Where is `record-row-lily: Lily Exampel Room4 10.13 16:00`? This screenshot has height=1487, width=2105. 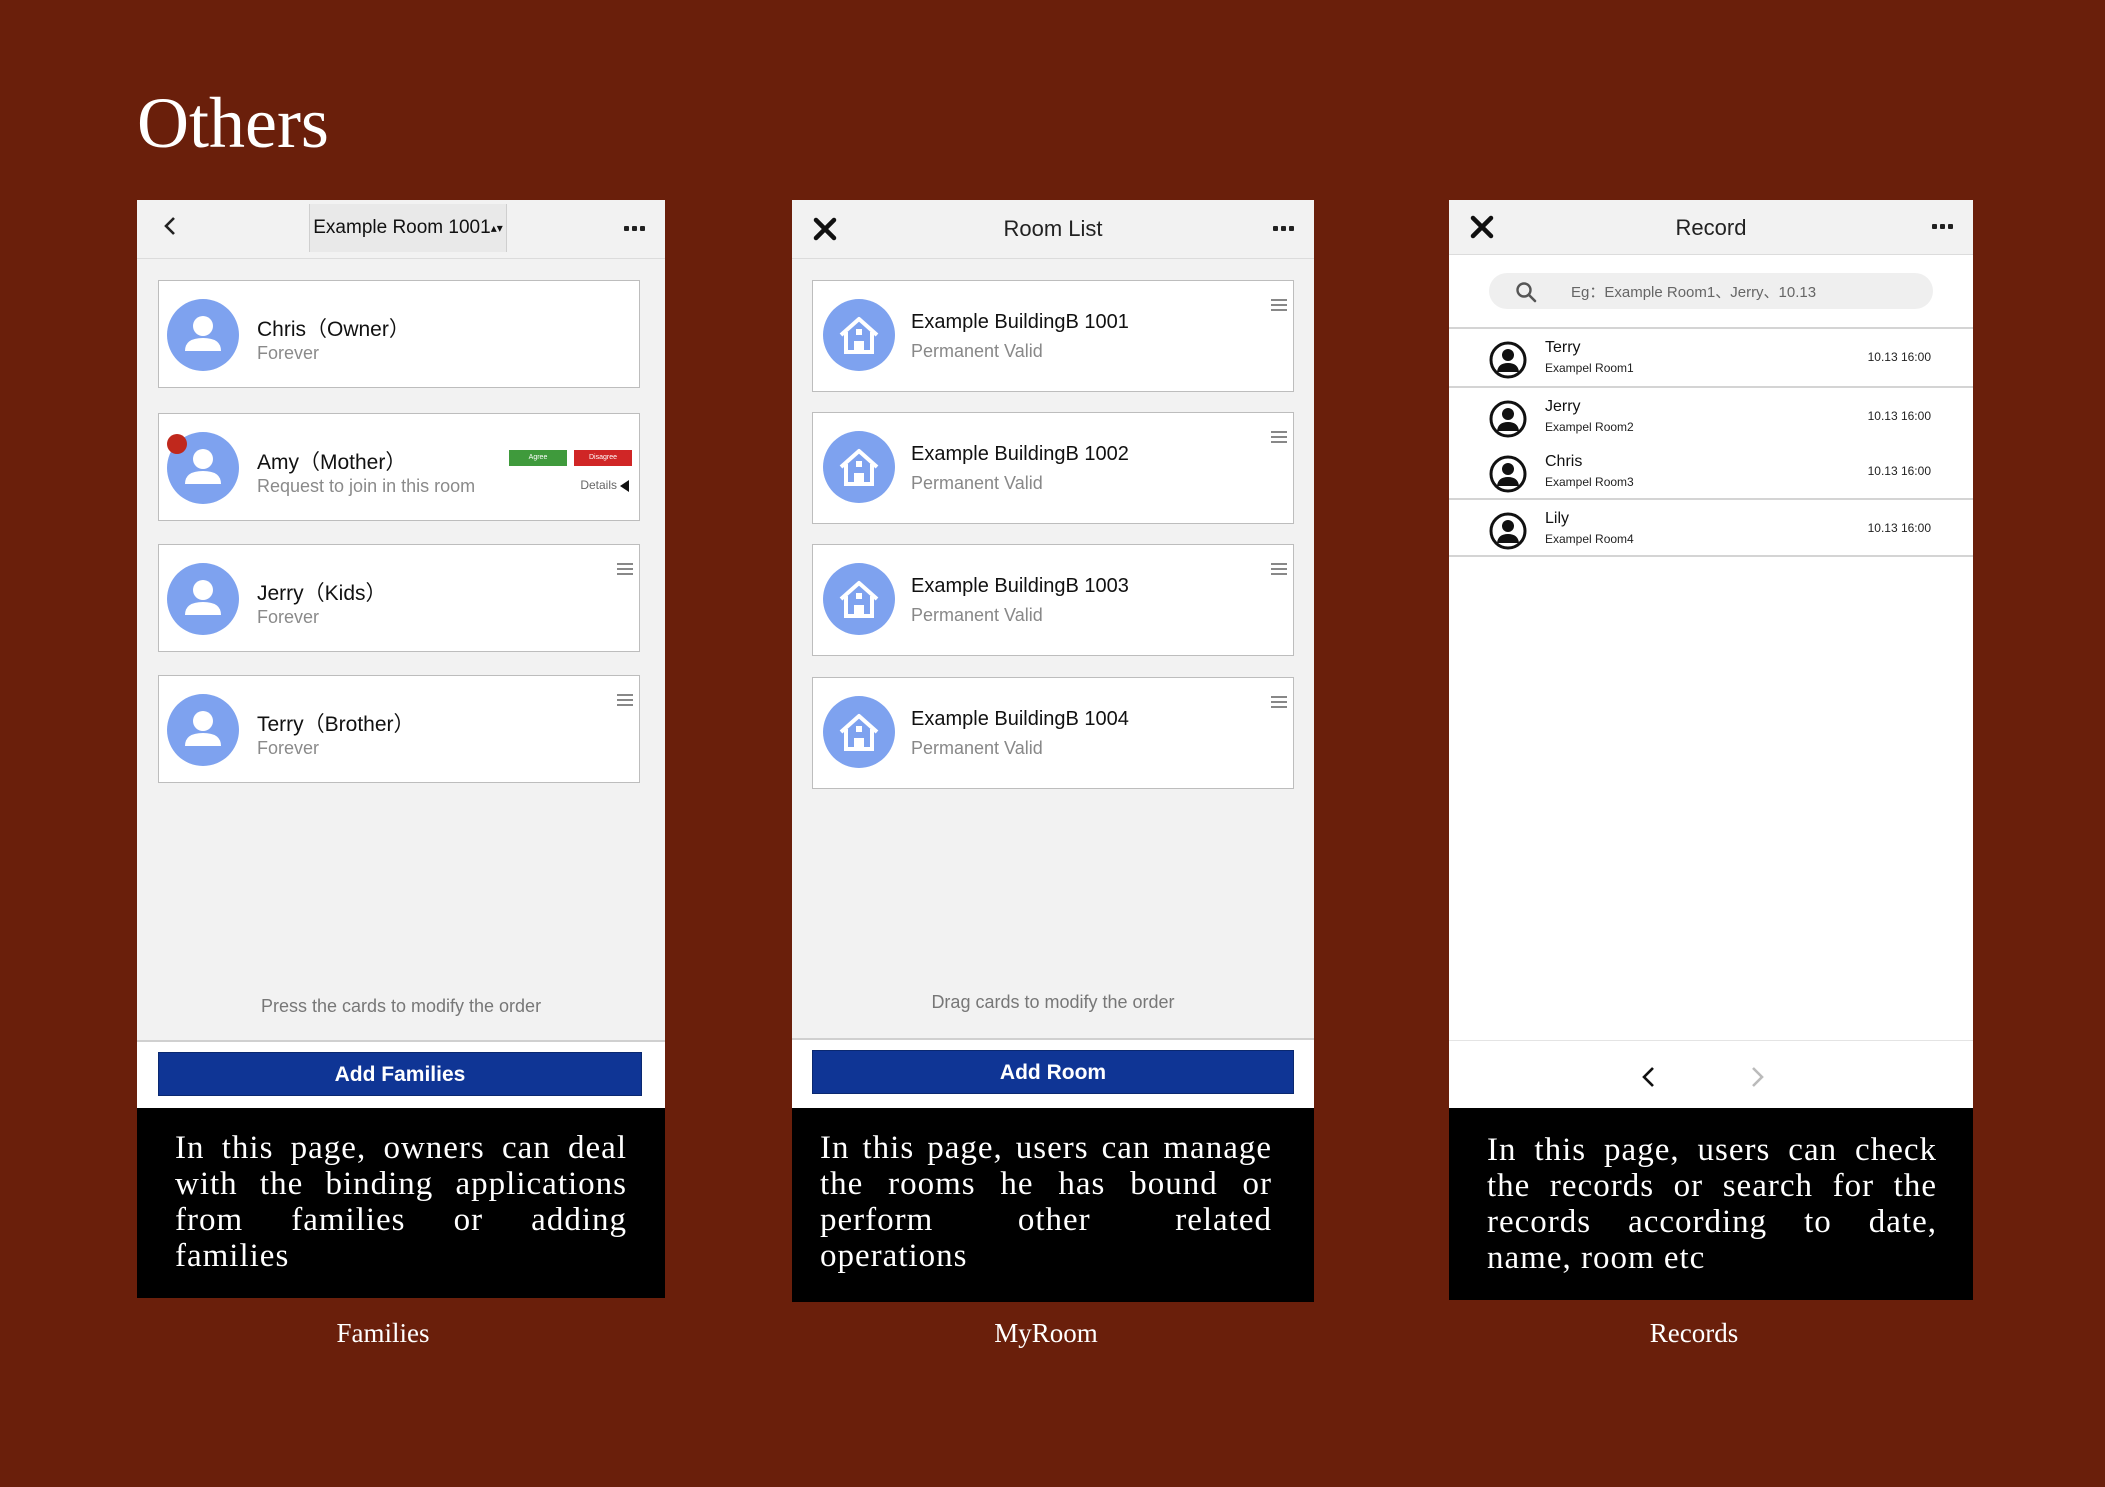 record-row-lily: Lily Exampel Room4 10.13 16:00 is located at coordinates (1711, 527).